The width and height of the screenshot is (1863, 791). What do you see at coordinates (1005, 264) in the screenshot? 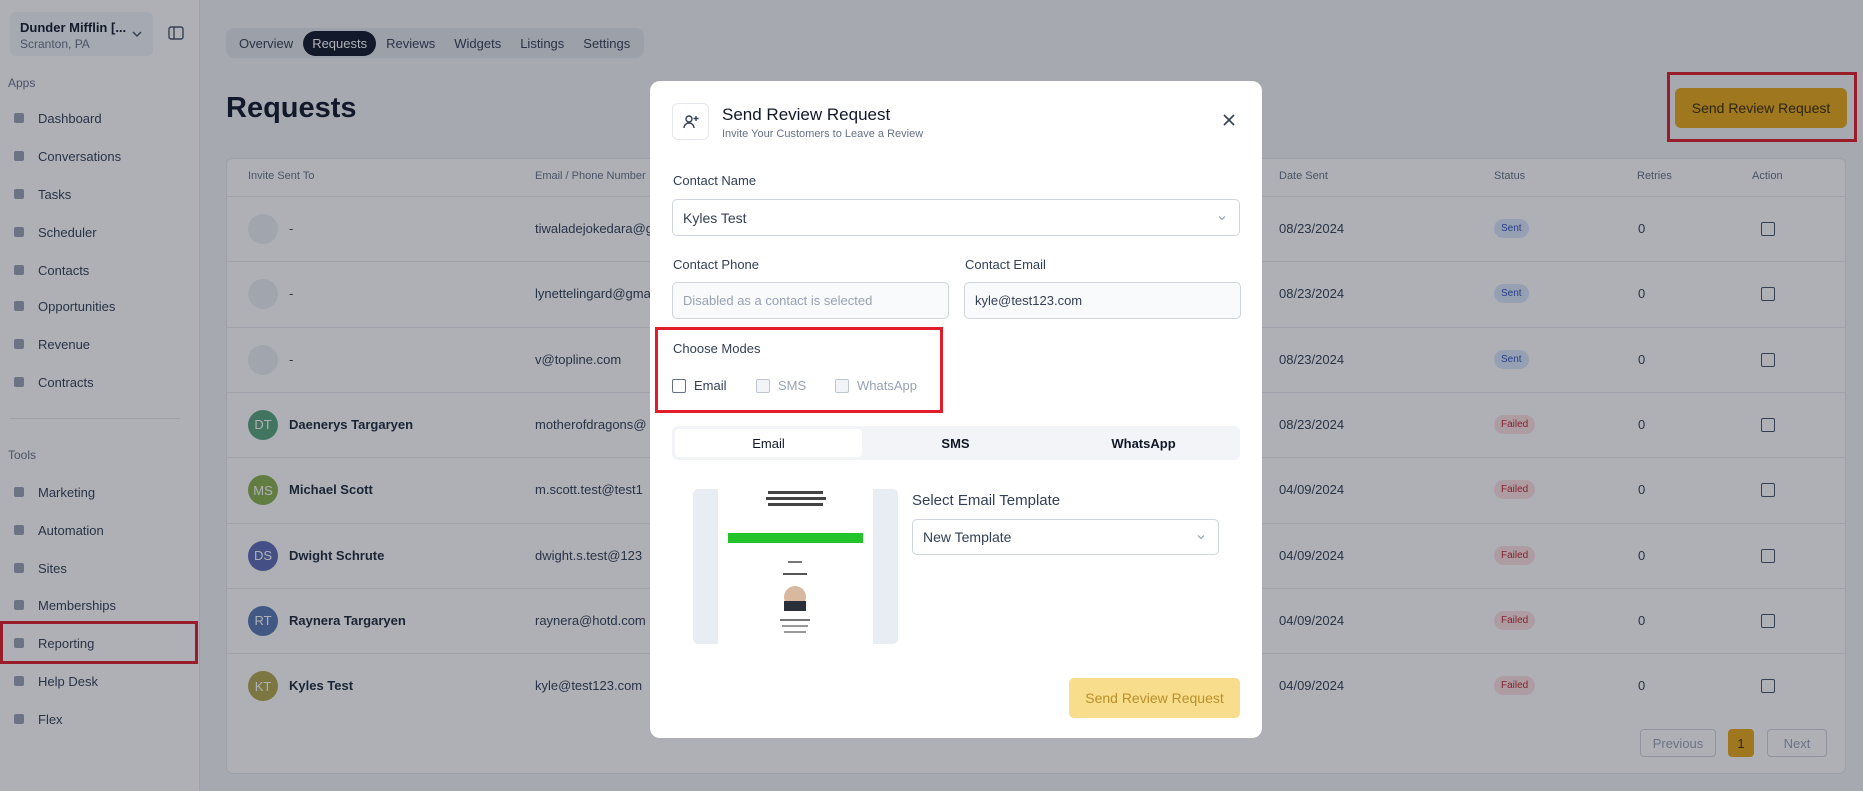
I see `contact-email-label: Contact Email` at bounding box center [1005, 264].